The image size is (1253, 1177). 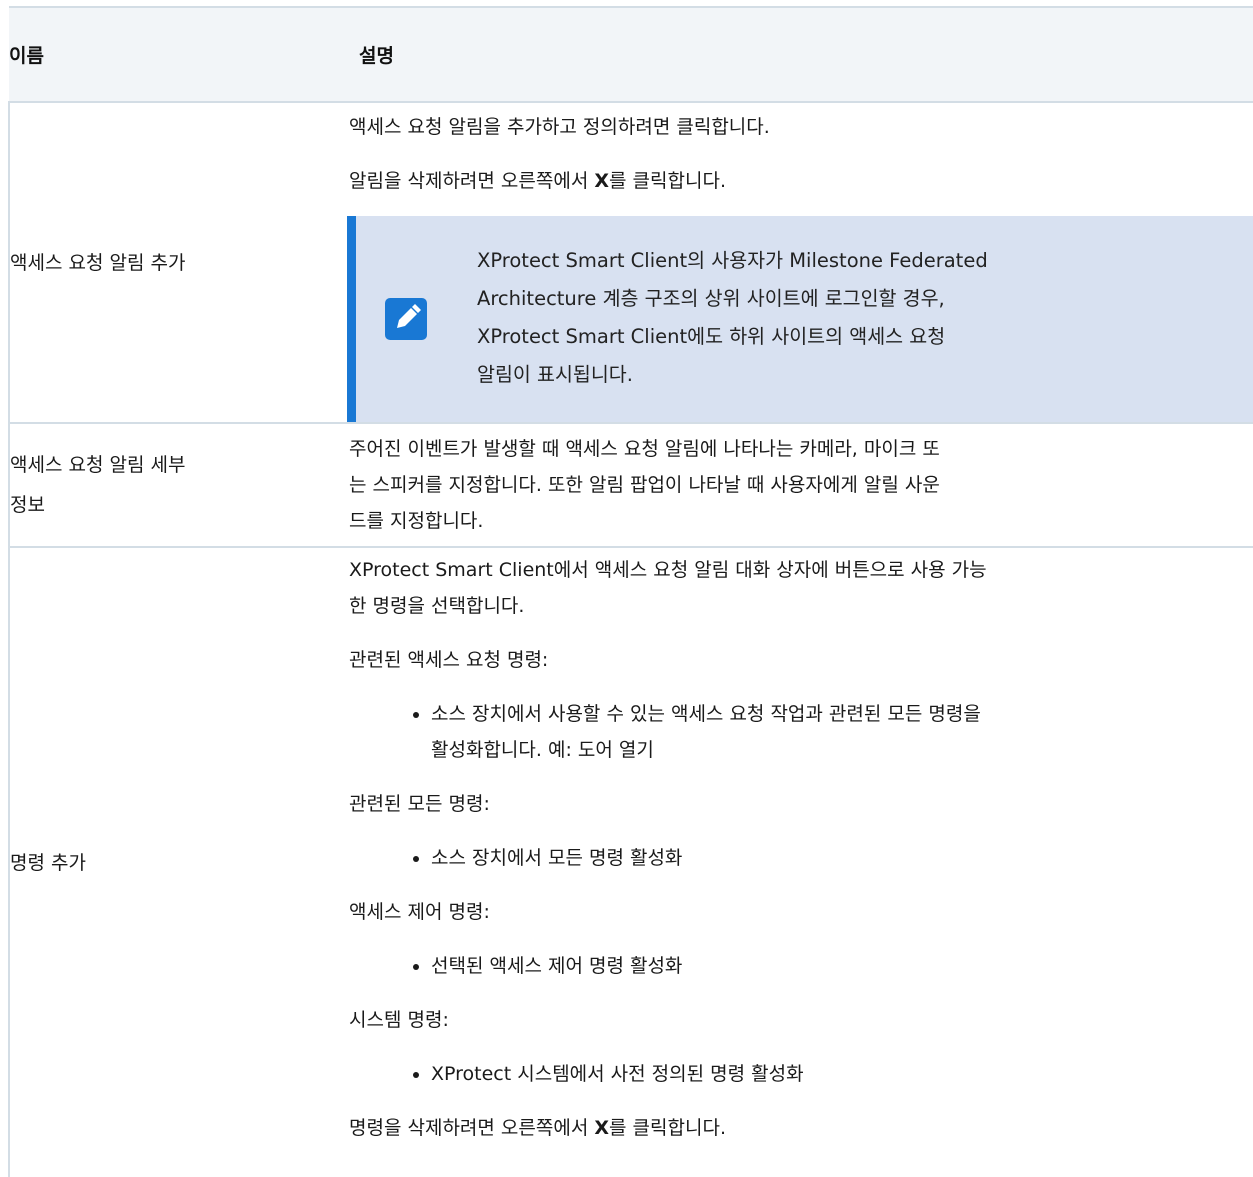 What do you see at coordinates (842, 966) in the screenshot?
I see `list-item: 선택된 액세스 제어 명령 활성화` at bounding box center [842, 966].